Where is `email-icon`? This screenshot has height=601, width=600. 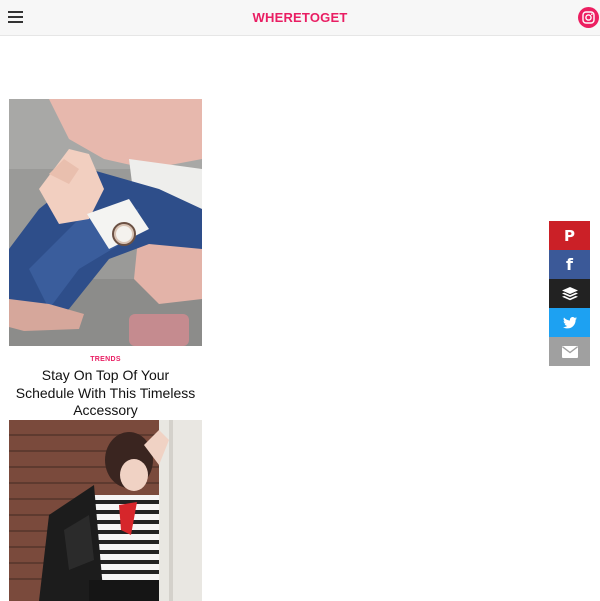 email-icon is located at coordinates (569, 351).